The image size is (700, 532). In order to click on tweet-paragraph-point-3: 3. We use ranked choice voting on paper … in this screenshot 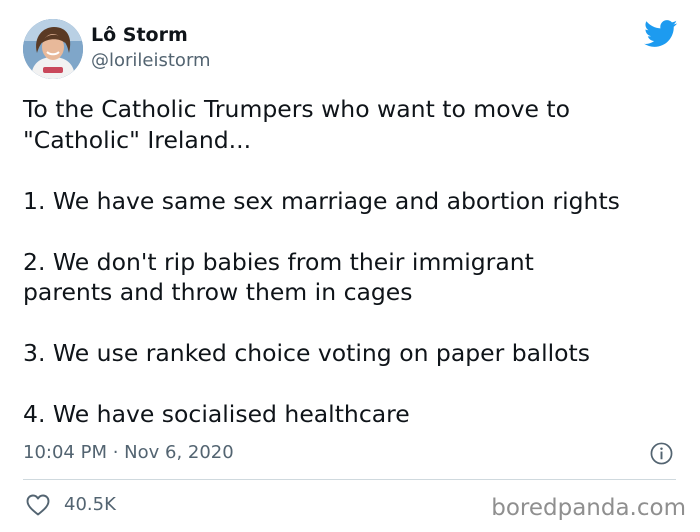, I will do `click(306, 353)`.